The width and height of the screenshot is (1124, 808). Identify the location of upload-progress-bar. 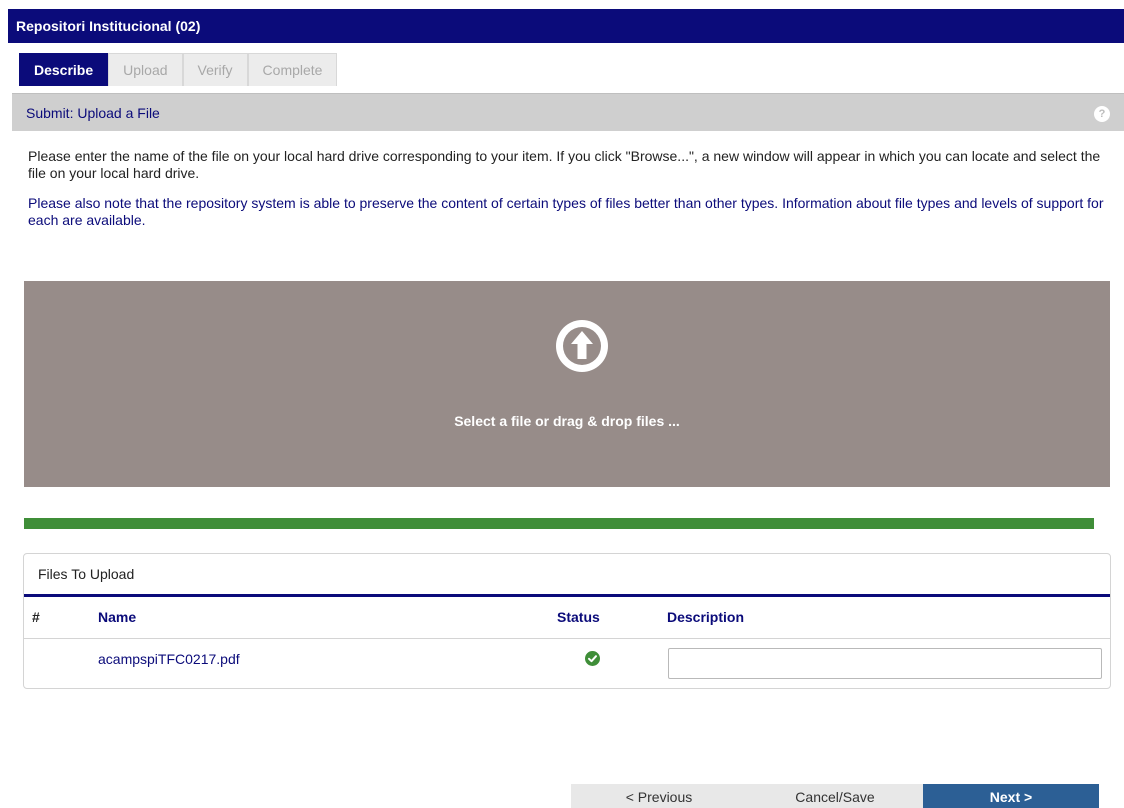
(559, 523).